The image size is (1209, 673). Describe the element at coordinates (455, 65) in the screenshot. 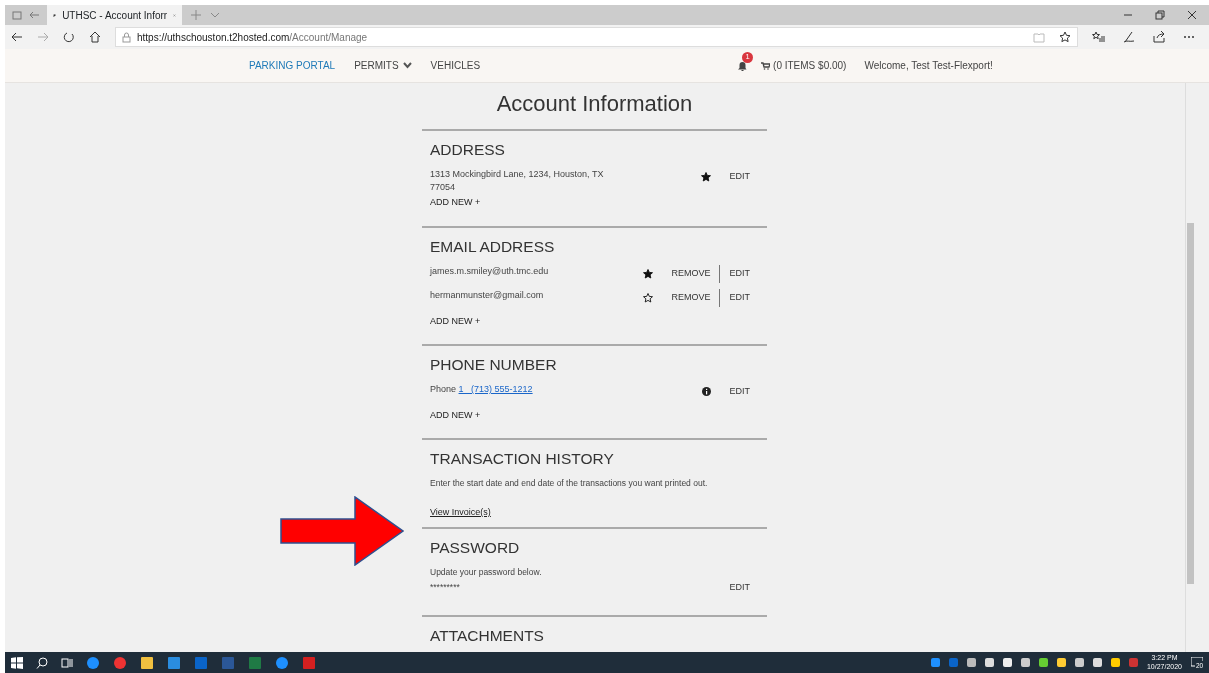

I see `nav-link: VEHICLES` at that location.